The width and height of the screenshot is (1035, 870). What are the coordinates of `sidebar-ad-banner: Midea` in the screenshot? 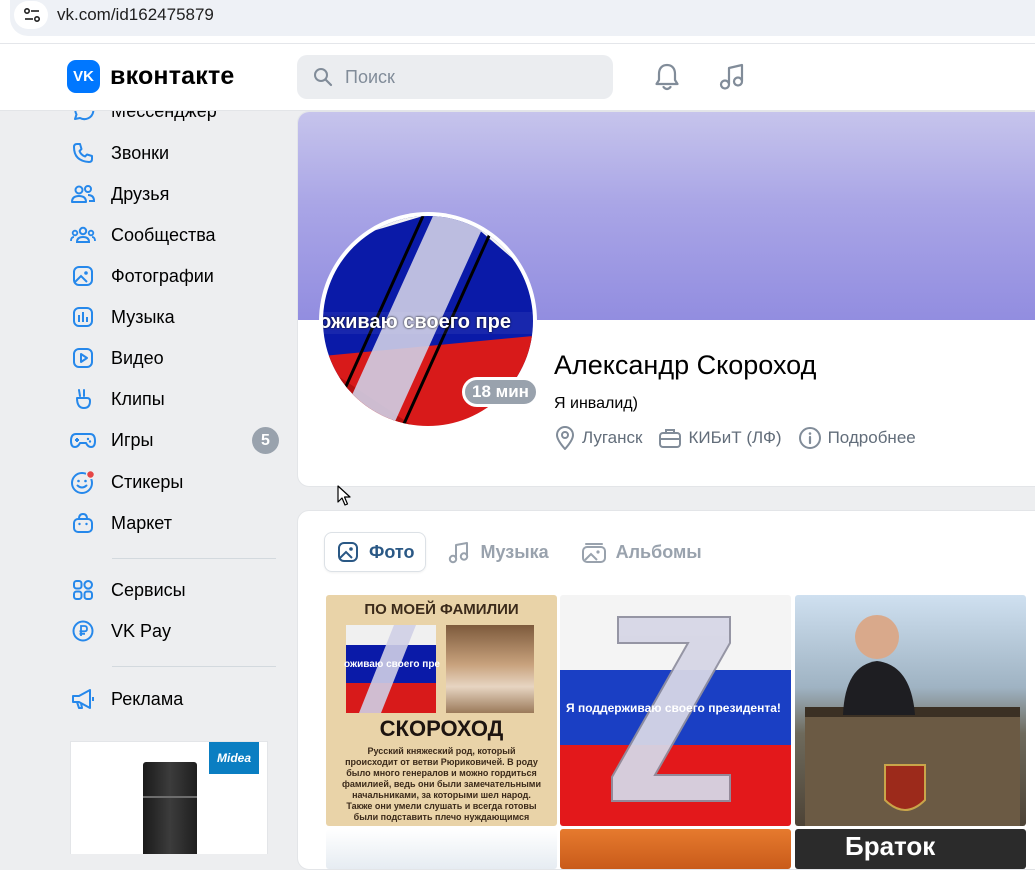 It's located at (169, 797).